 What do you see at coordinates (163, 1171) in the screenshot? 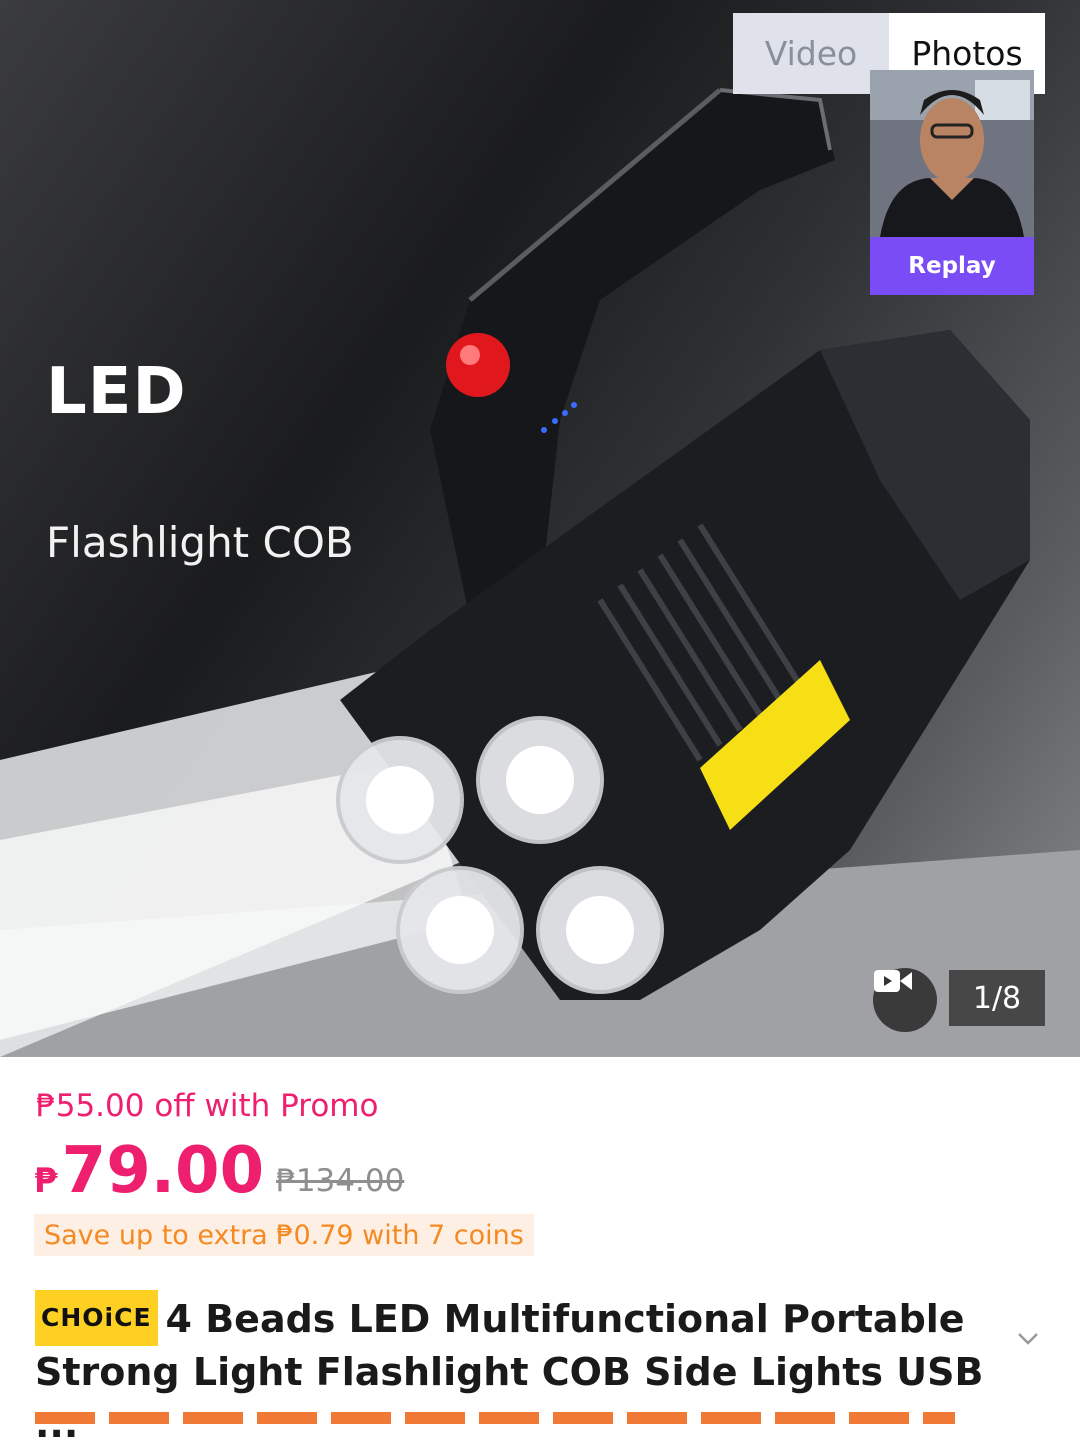
I see `current-price: 79.00` at bounding box center [163, 1171].